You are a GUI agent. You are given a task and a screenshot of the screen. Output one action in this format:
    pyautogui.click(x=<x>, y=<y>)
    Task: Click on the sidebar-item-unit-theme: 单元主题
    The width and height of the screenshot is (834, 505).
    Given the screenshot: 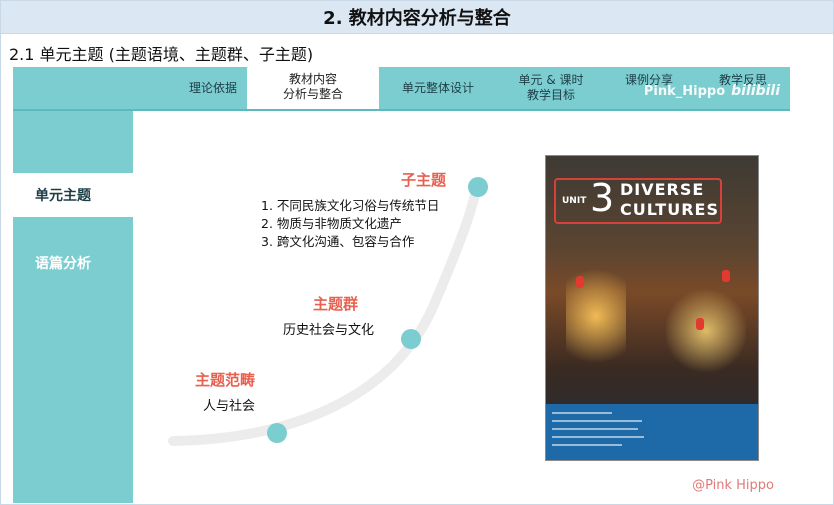 What is the action you would take?
    pyautogui.click(x=75, y=195)
    